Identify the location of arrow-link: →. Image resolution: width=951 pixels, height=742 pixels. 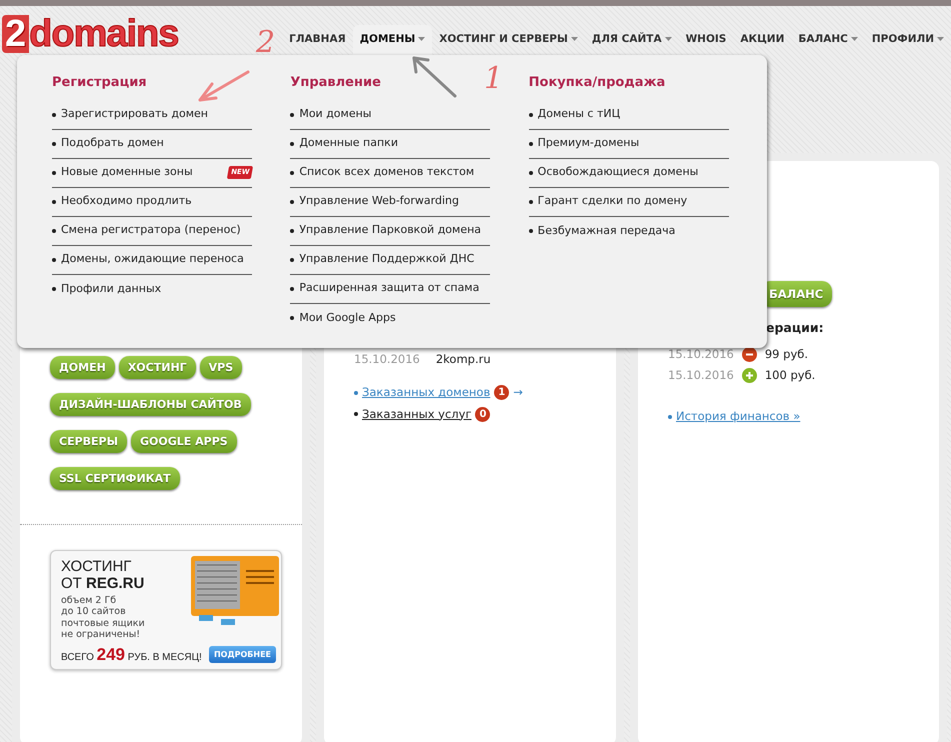
(518, 393).